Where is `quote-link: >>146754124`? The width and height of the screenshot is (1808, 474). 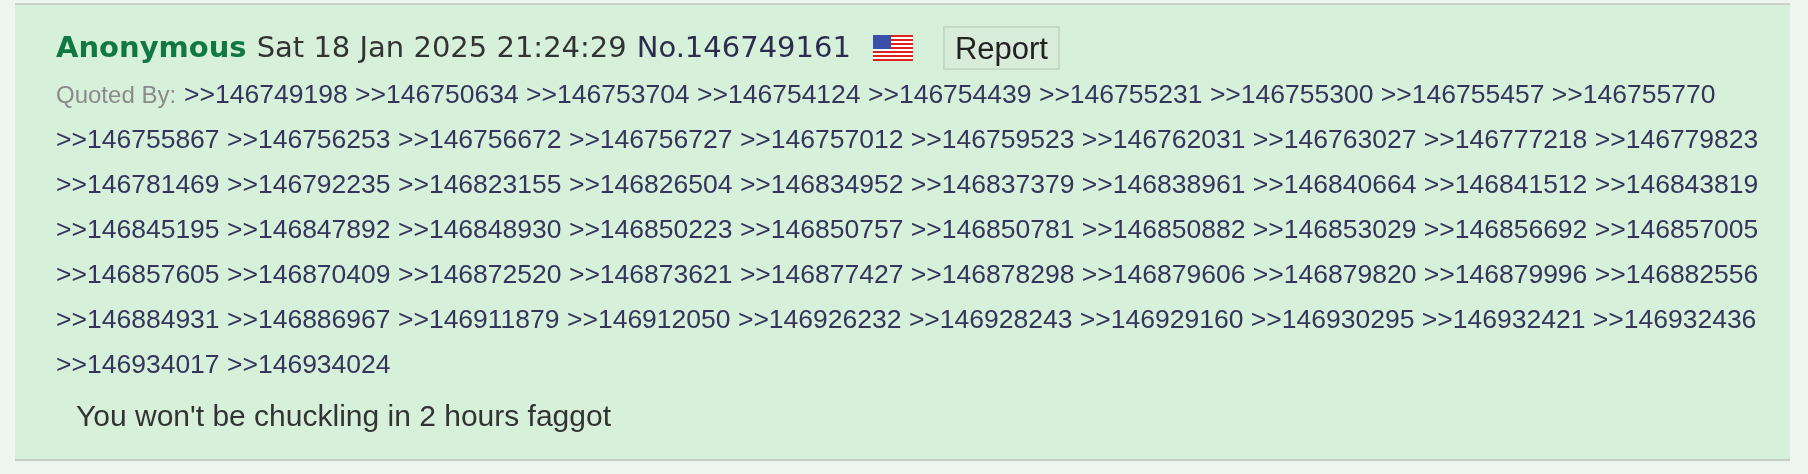 quote-link: >>146754124 is located at coordinates (779, 94).